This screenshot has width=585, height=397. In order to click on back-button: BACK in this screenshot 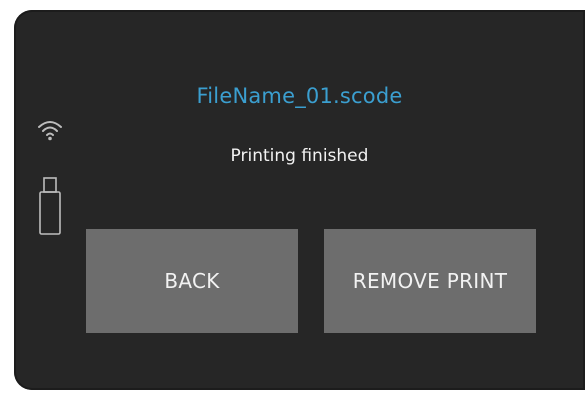, I will do `click(192, 281)`.